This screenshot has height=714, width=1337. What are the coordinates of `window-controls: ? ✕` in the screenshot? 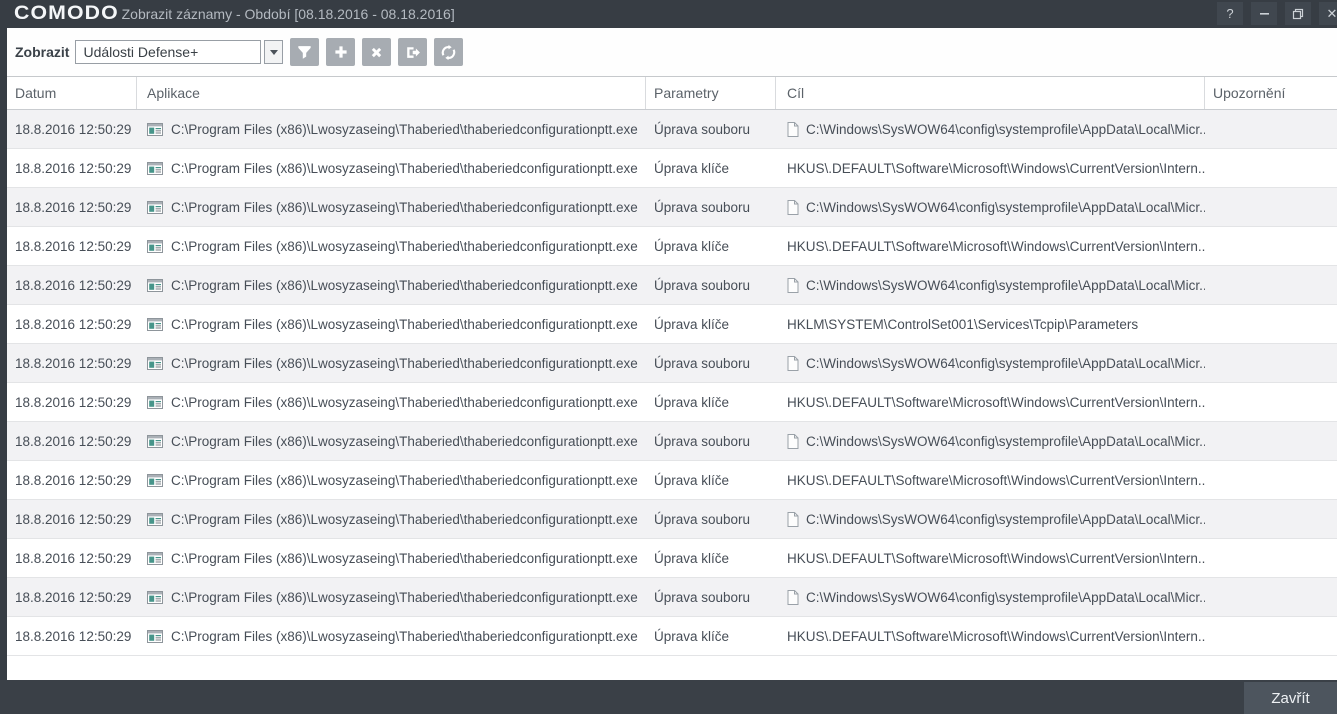 It's located at (1277, 13).